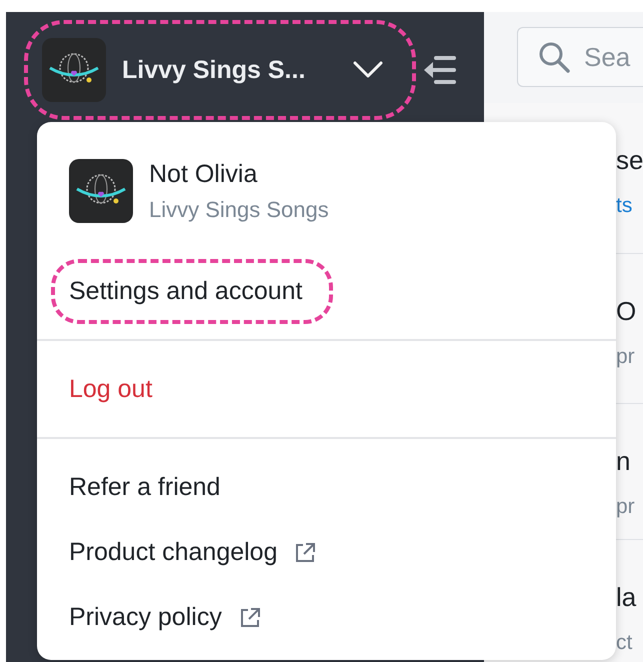 The image size is (643, 662). What do you see at coordinates (624, 461) in the screenshot?
I see `row-title: n` at bounding box center [624, 461].